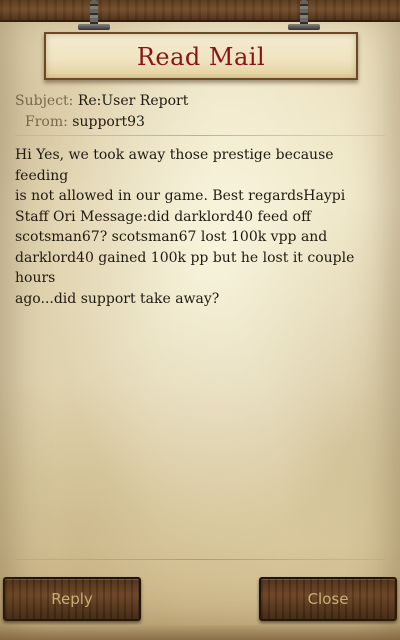 Image resolution: width=400 pixels, height=640 pixels. I want to click on title-banner: Read Mail, so click(201, 56).